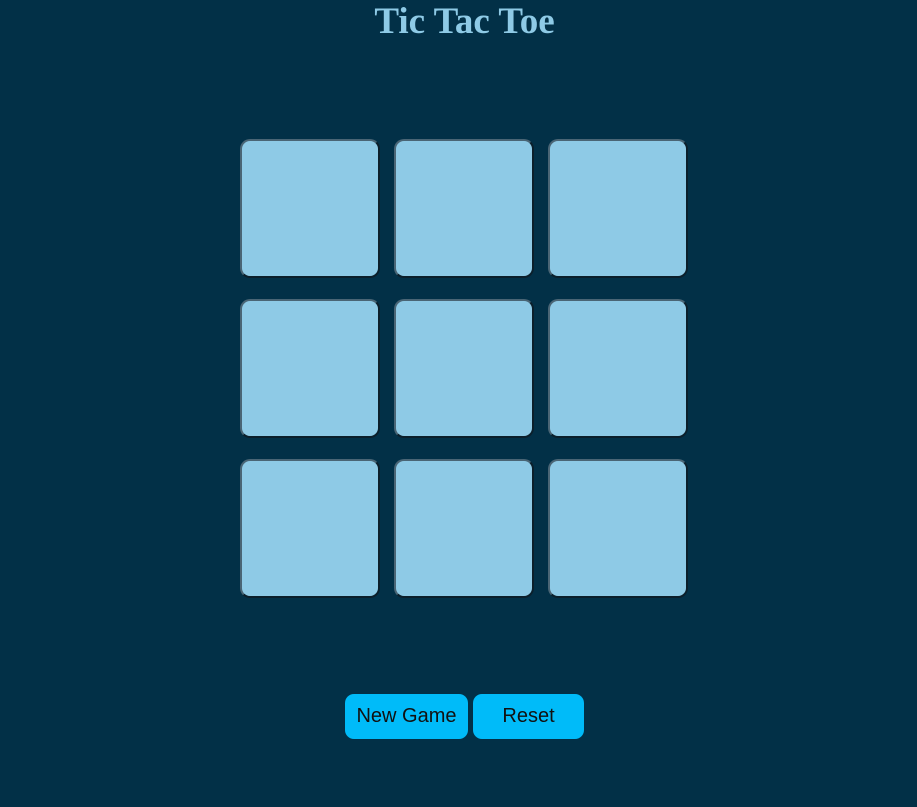 This screenshot has height=807, width=917. Describe the element at coordinates (528, 716) in the screenshot. I see `reset-button: Reset` at that location.